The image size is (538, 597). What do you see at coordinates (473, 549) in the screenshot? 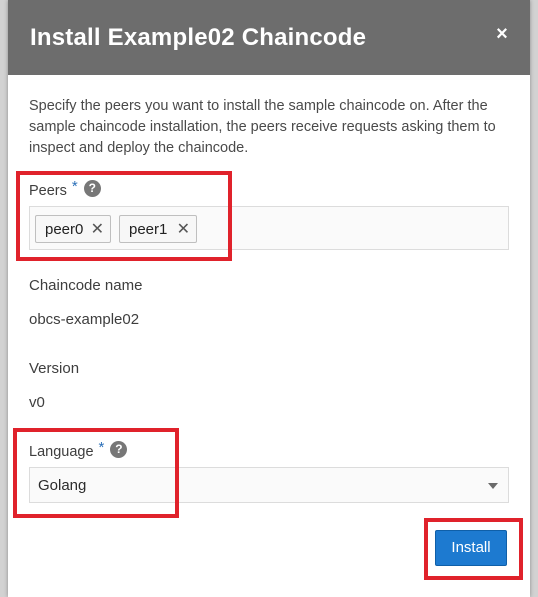
I see `install-highlight-box` at bounding box center [473, 549].